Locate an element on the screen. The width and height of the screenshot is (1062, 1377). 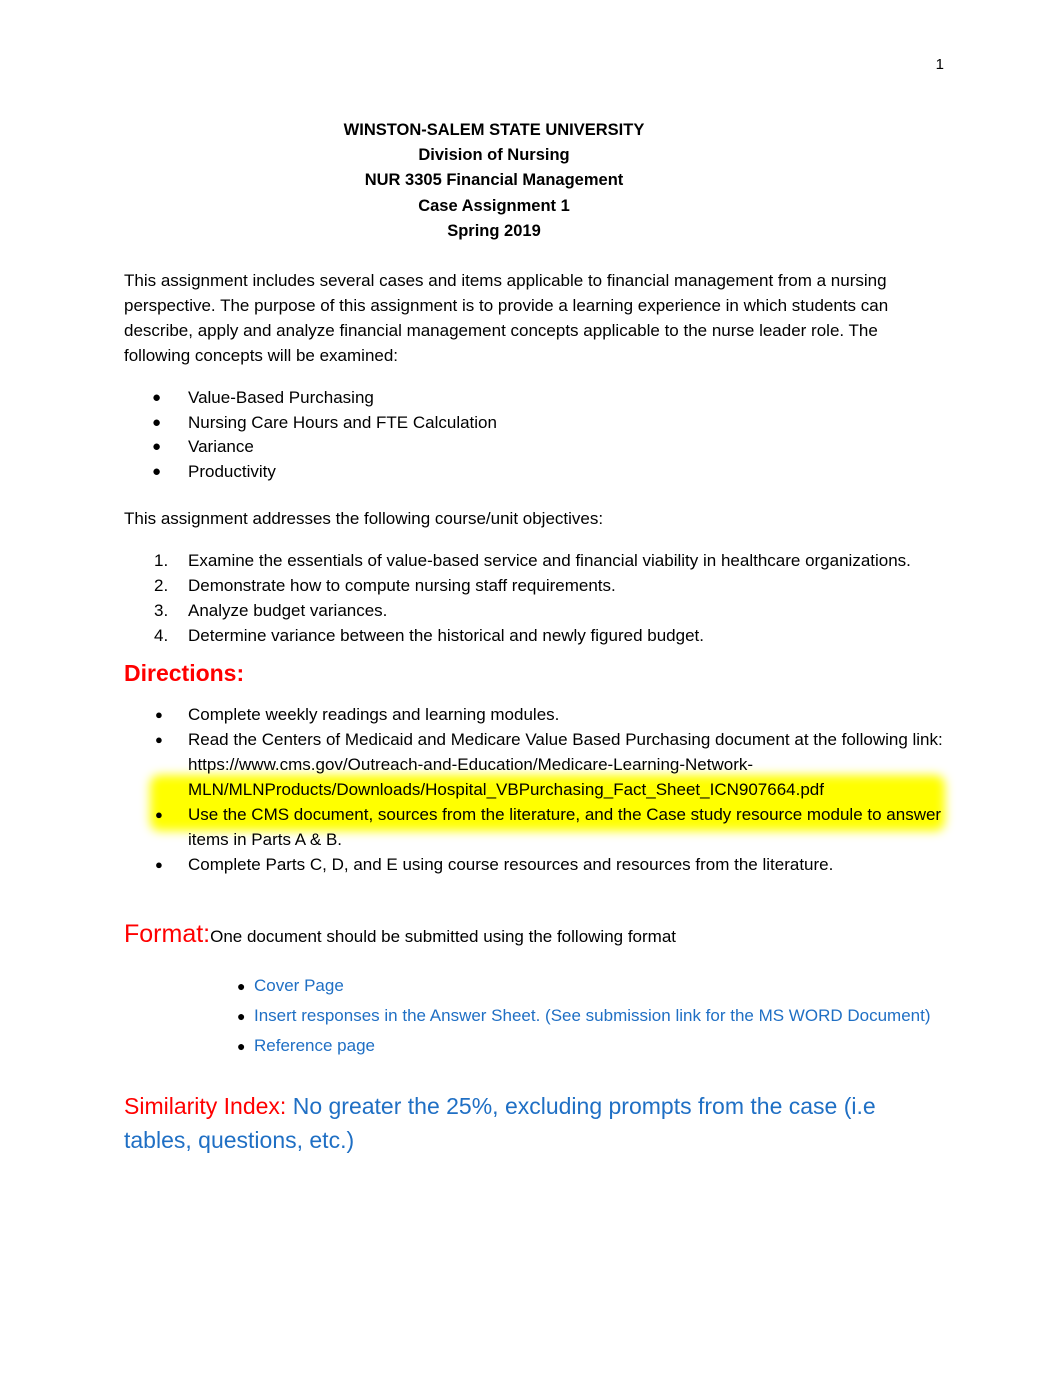
concept-label: Nursing Care Hours and FTE Calculation is located at coordinates (342, 422).